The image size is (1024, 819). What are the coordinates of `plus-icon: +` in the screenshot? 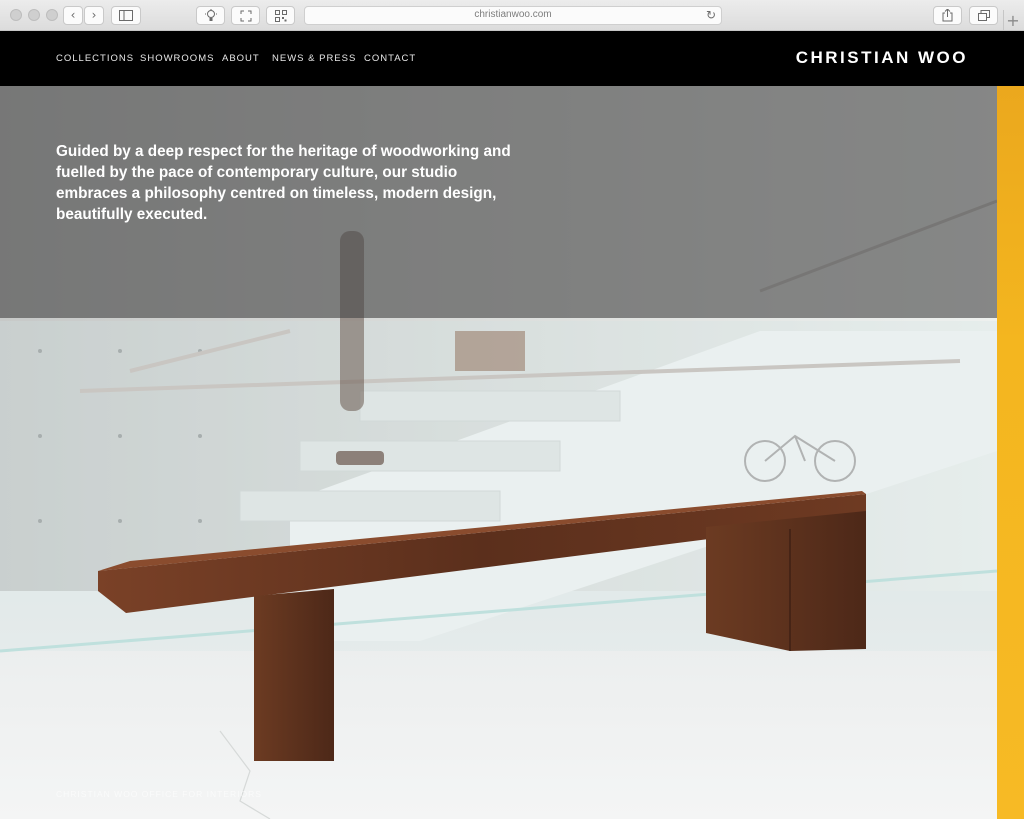 It's located at (1013, 20).